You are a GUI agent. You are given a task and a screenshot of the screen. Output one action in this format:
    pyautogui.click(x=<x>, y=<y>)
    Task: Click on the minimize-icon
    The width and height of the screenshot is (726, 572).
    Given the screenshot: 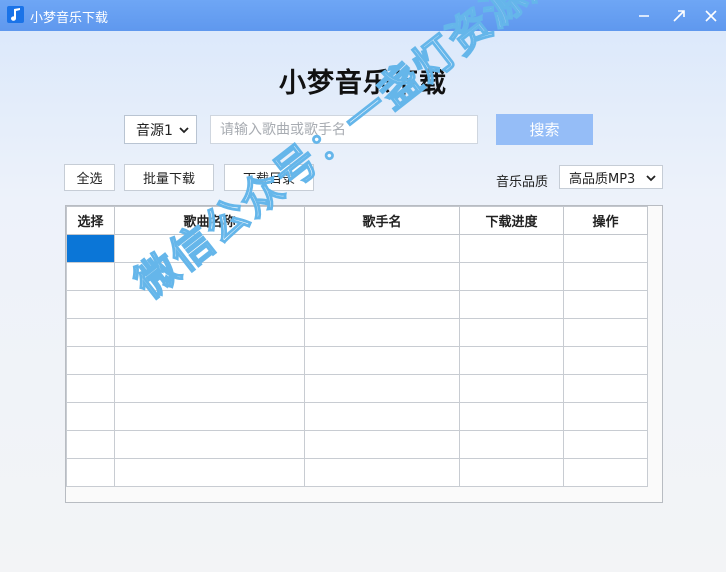 What is the action you would take?
    pyautogui.click(x=644, y=15)
    